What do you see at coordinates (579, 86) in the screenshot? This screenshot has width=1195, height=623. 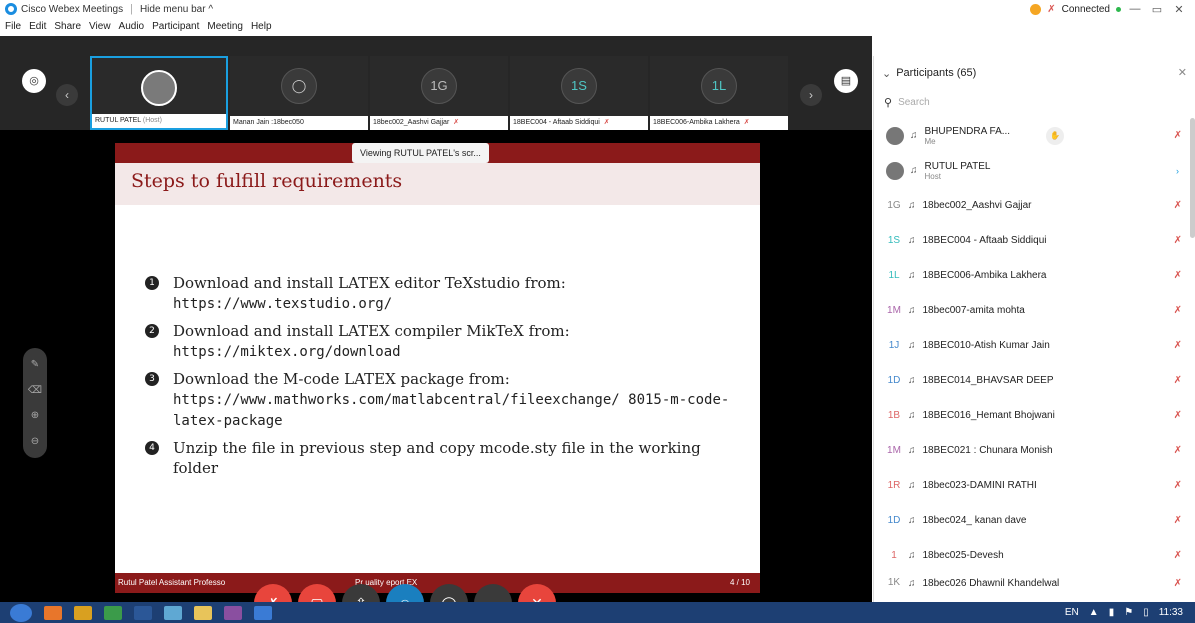 I see `avatar: 1S` at bounding box center [579, 86].